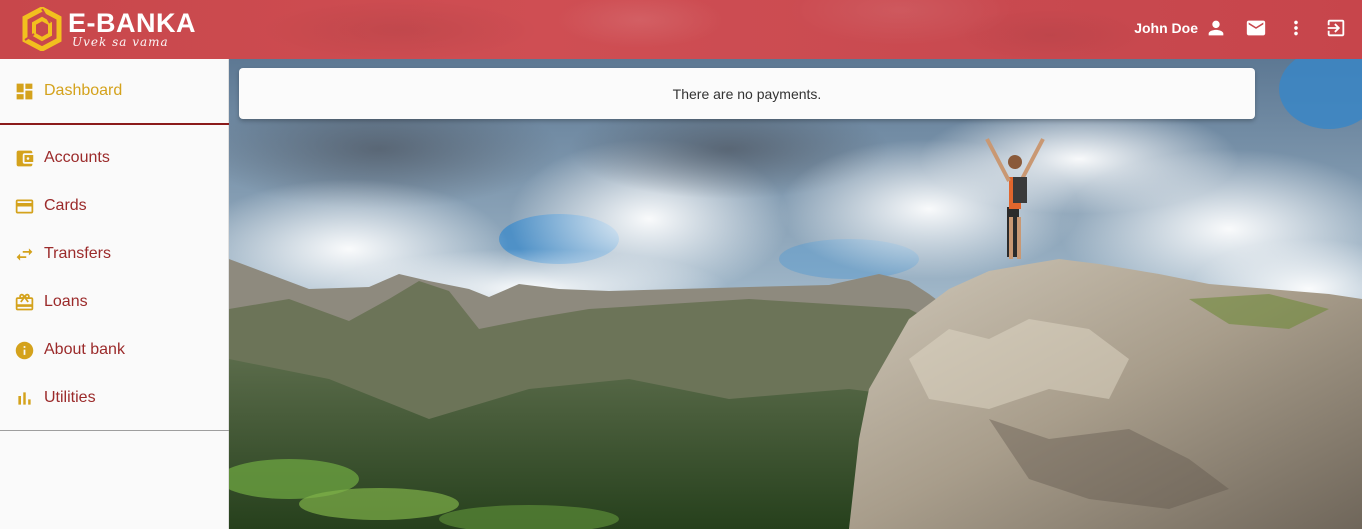 The height and width of the screenshot is (529, 1362). I want to click on mail-icon, so click(1256, 28).